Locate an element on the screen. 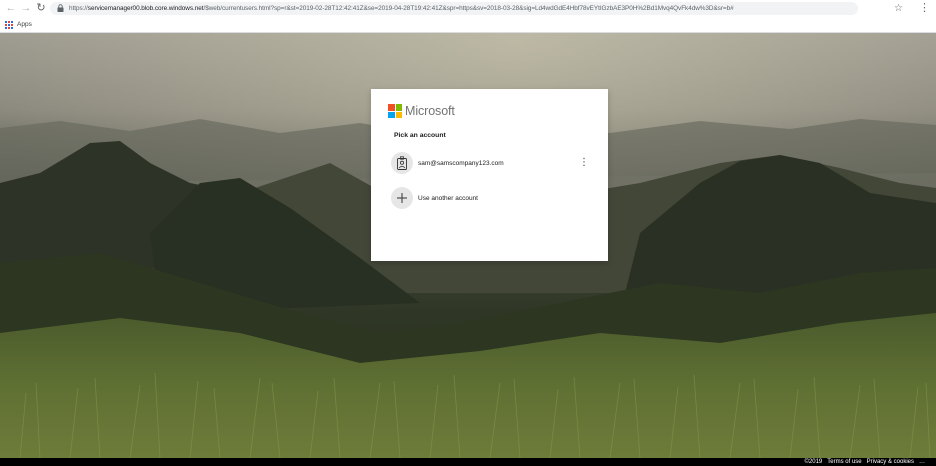  apps-shortcut: Apps is located at coordinates (18, 24).